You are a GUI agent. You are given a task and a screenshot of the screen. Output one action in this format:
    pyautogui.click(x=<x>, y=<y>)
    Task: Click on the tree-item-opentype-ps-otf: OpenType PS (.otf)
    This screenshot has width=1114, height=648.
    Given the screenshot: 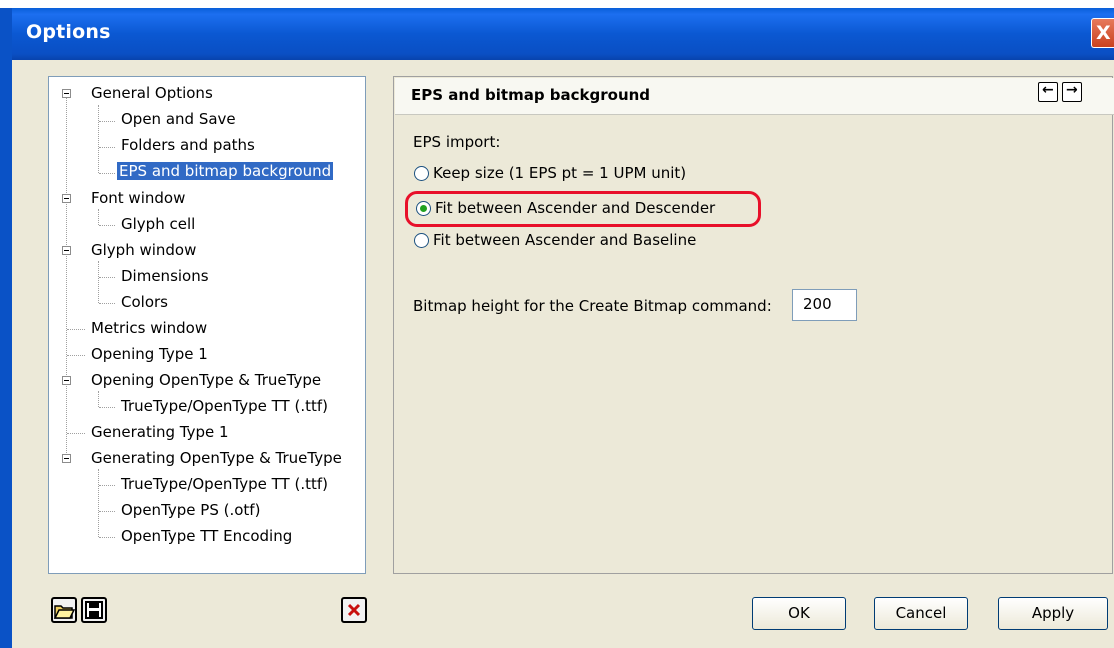 What is the action you would take?
    pyautogui.click(x=190, y=510)
    